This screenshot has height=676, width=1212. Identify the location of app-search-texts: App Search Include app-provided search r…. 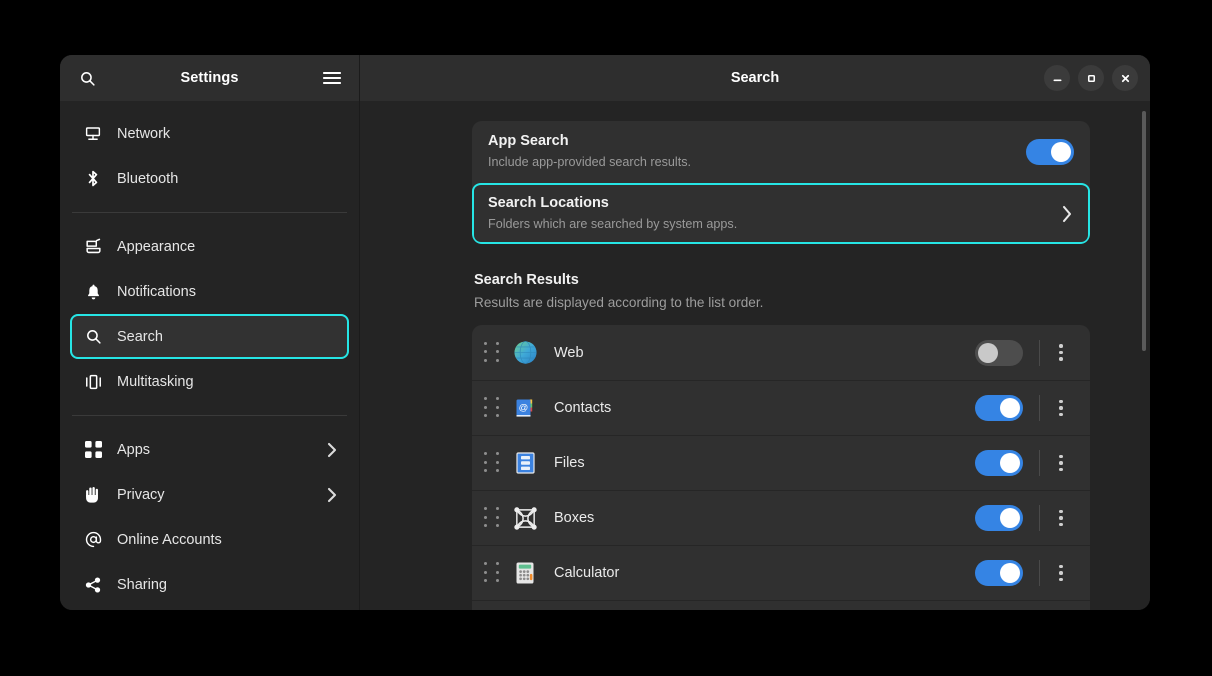
(757, 151).